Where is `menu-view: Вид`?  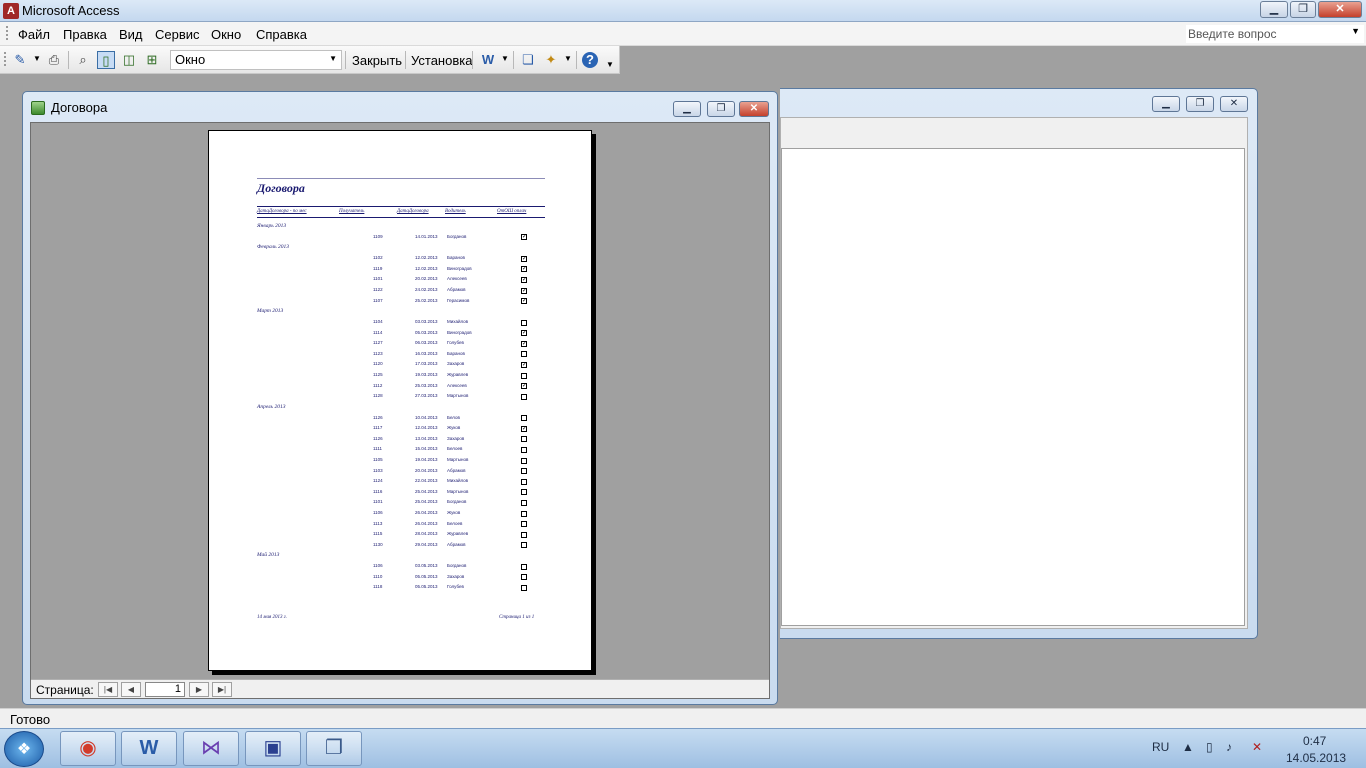
menu-view: Вид is located at coordinates (131, 34).